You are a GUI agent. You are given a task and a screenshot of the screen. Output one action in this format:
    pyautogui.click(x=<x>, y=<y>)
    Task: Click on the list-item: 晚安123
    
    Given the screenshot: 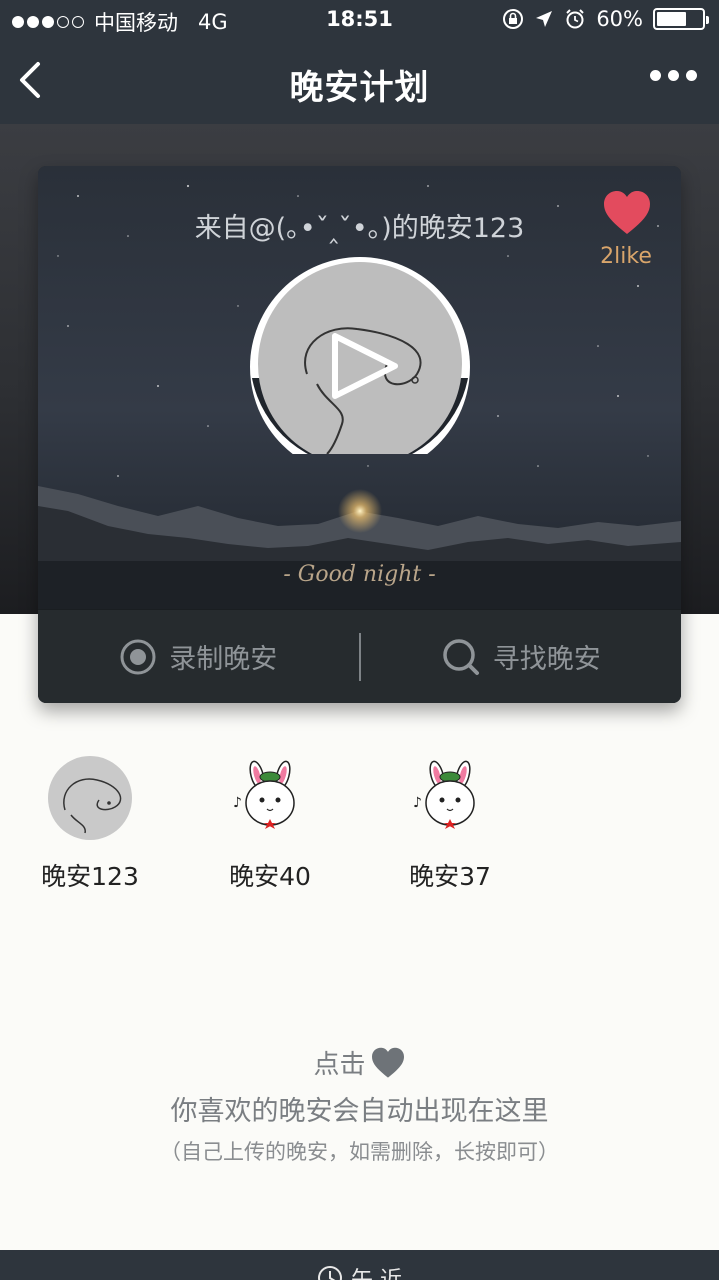 What is the action you would take?
    pyautogui.click(x=90, y=824)
    